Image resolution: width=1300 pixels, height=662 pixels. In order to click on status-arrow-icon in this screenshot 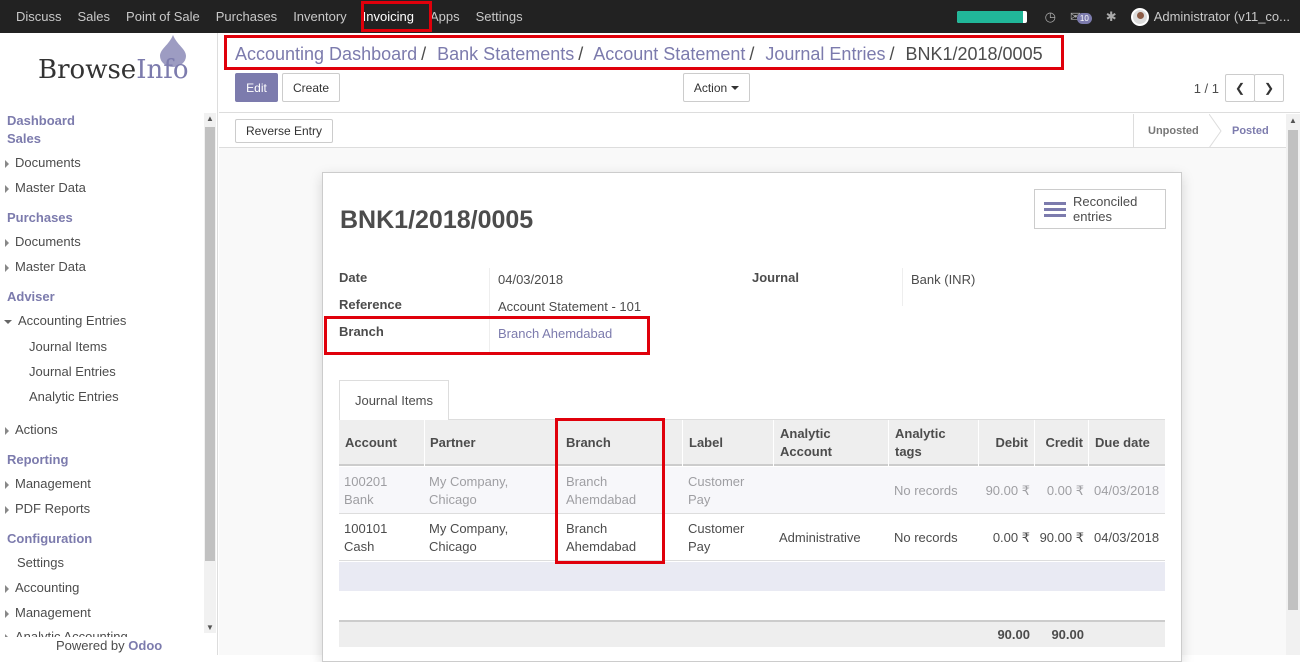, I will do `click(1215, 131)`.